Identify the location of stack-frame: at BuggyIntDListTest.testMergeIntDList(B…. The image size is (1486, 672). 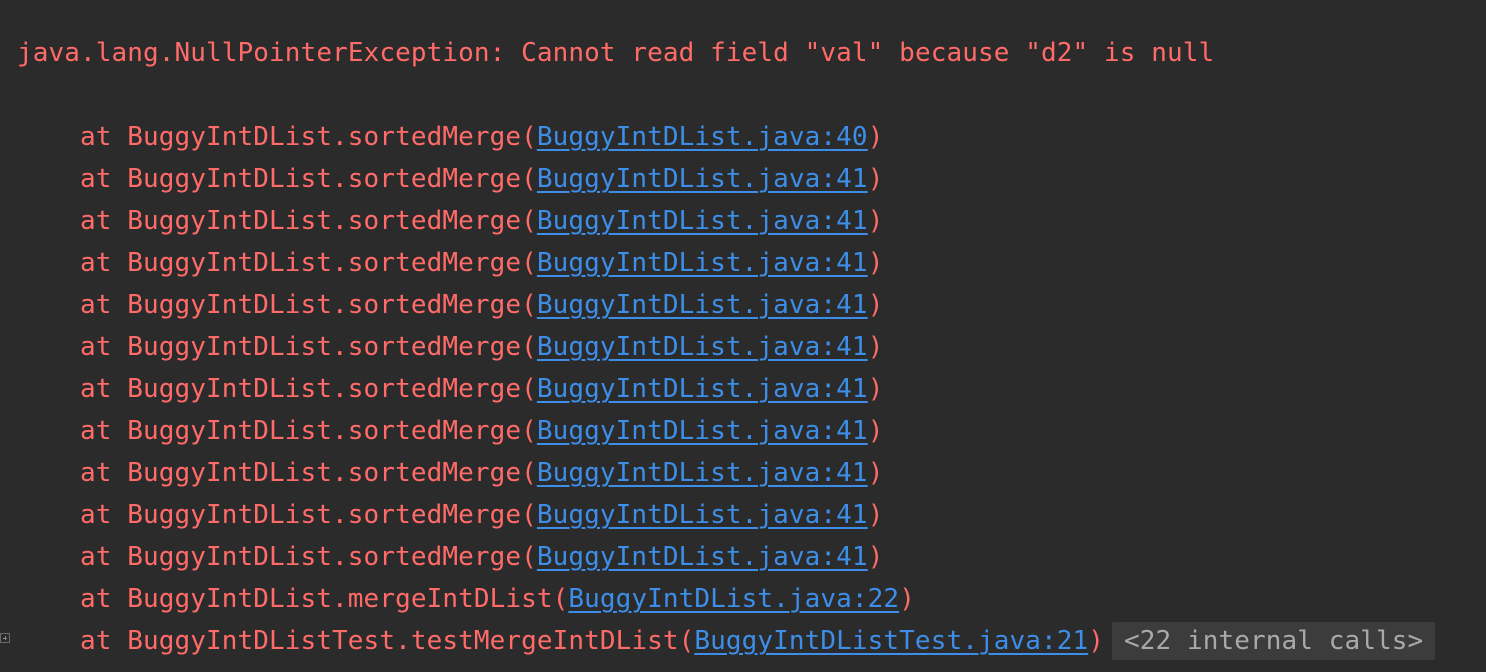
(758, 641).